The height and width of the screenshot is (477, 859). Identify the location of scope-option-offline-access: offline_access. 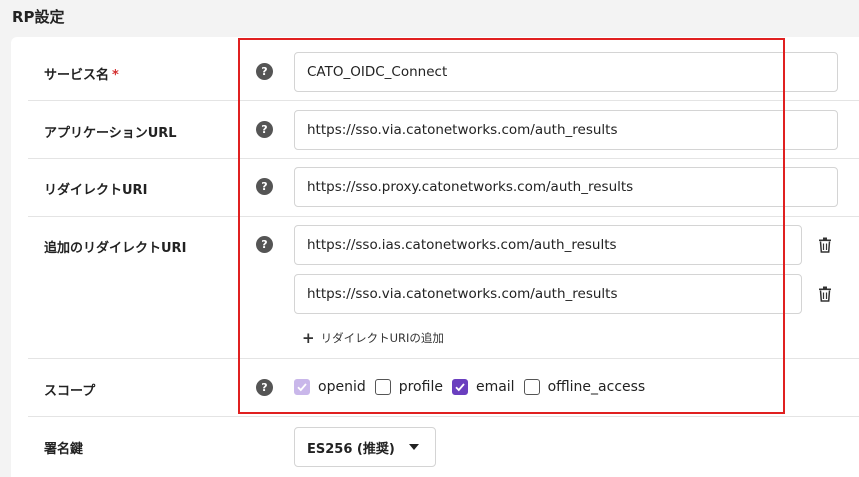
(584, 387).